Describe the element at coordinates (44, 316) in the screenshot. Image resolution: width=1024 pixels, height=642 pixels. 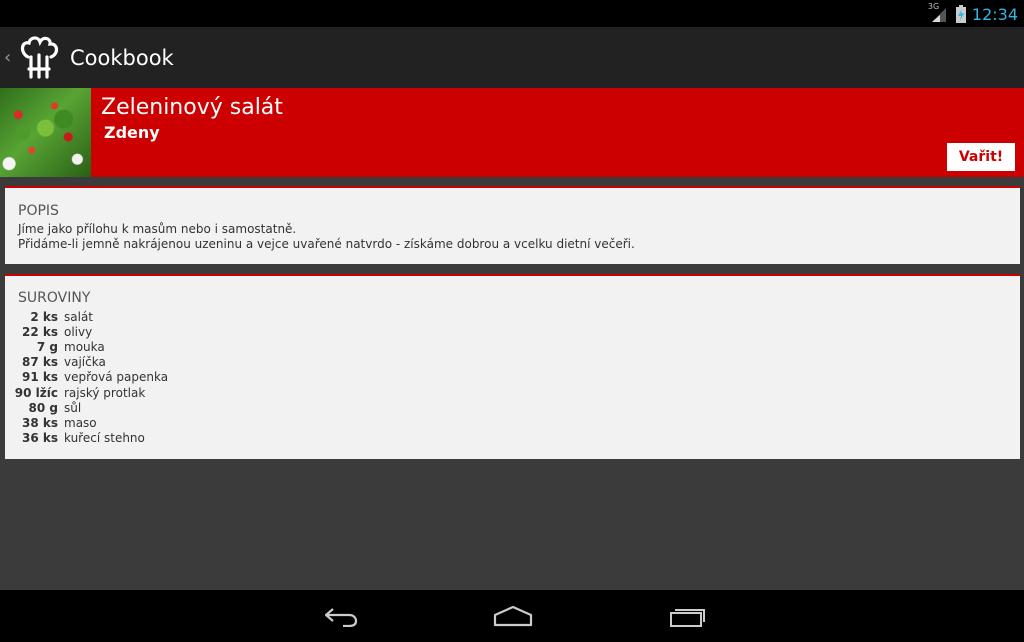
I see `ingredient-quantity: 2 ks` at that location.